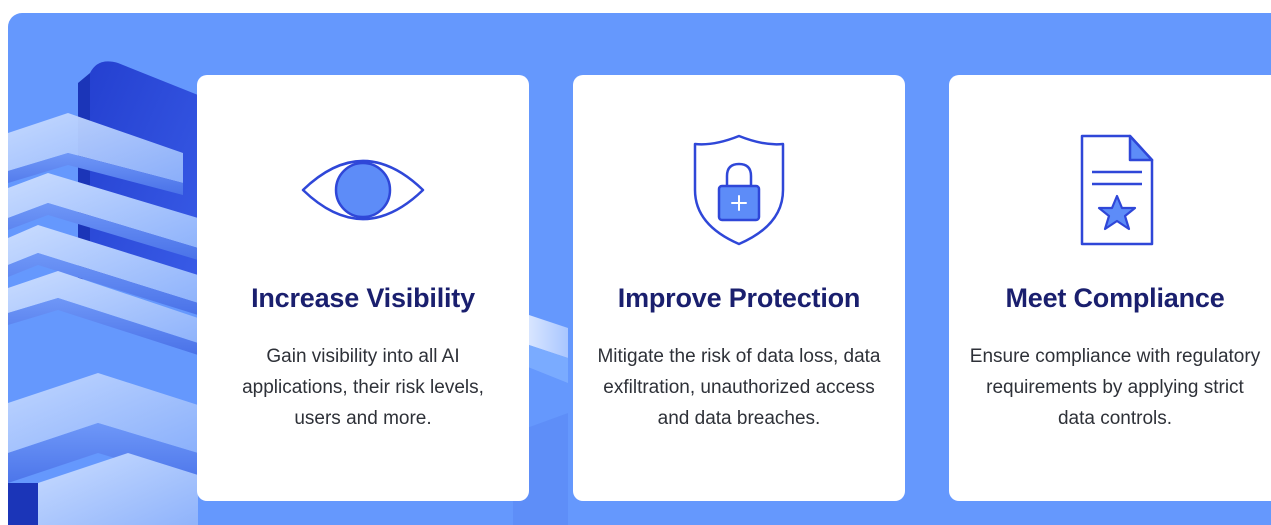  What do you see at coordinates (739, 190) in the screenshot?
I see `shield-lock-icon` at bounding box center [739, 190].